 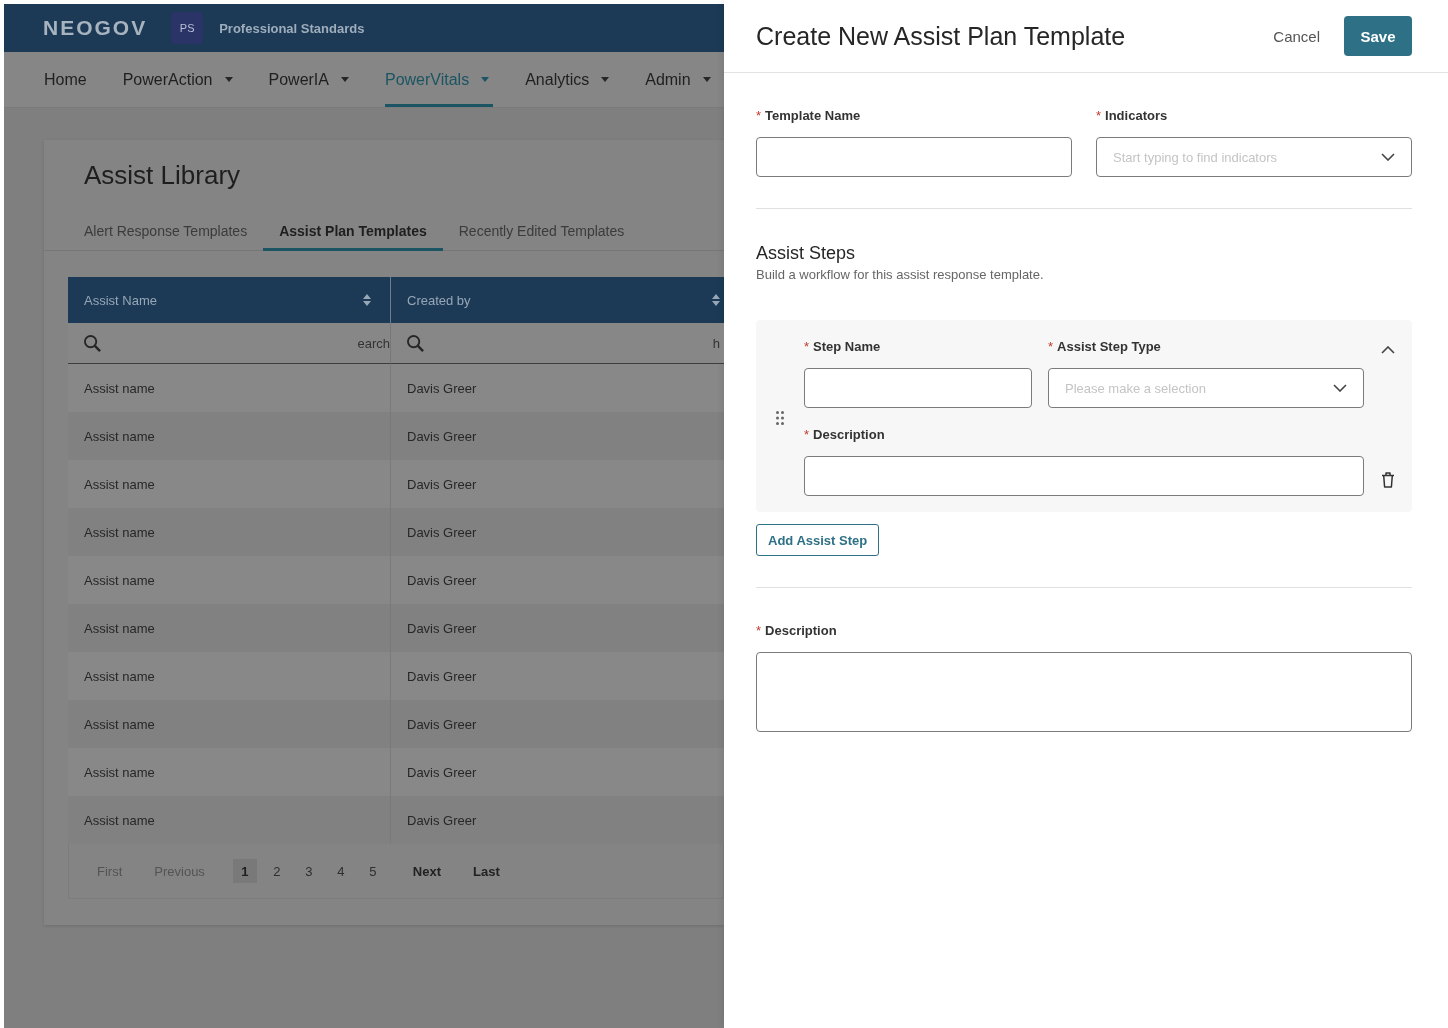 I want to click on field-label: Assist Step Type, so click(x=1109, y=347).